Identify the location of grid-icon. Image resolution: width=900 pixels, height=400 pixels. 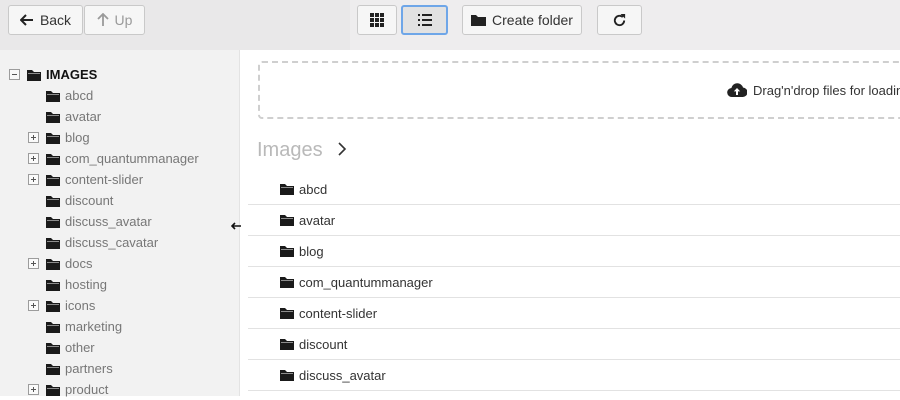
(377, 20).